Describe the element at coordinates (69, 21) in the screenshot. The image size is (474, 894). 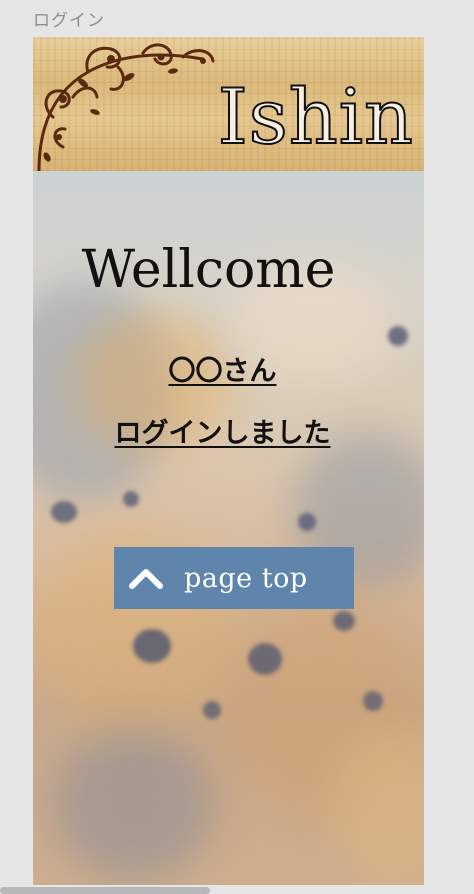
I see `frame-title: ログイン` at that location.